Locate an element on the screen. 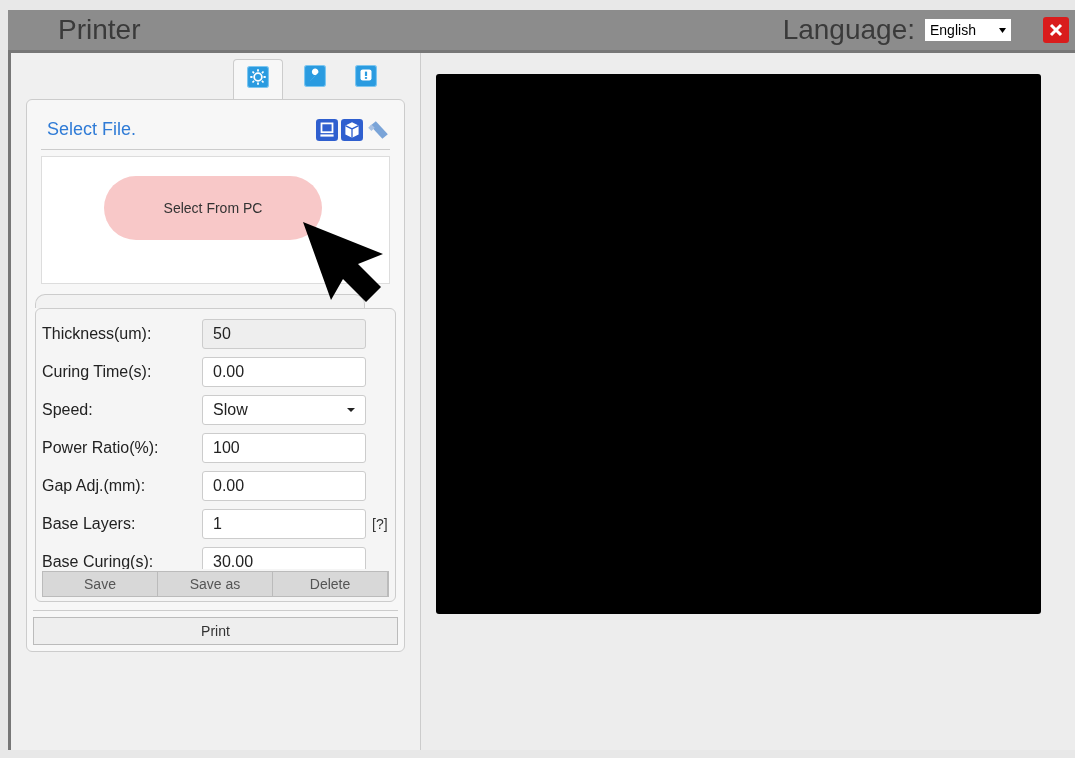 This screenshot has width=1075, height=758. cube-icon is located at coordinates (352, 129).